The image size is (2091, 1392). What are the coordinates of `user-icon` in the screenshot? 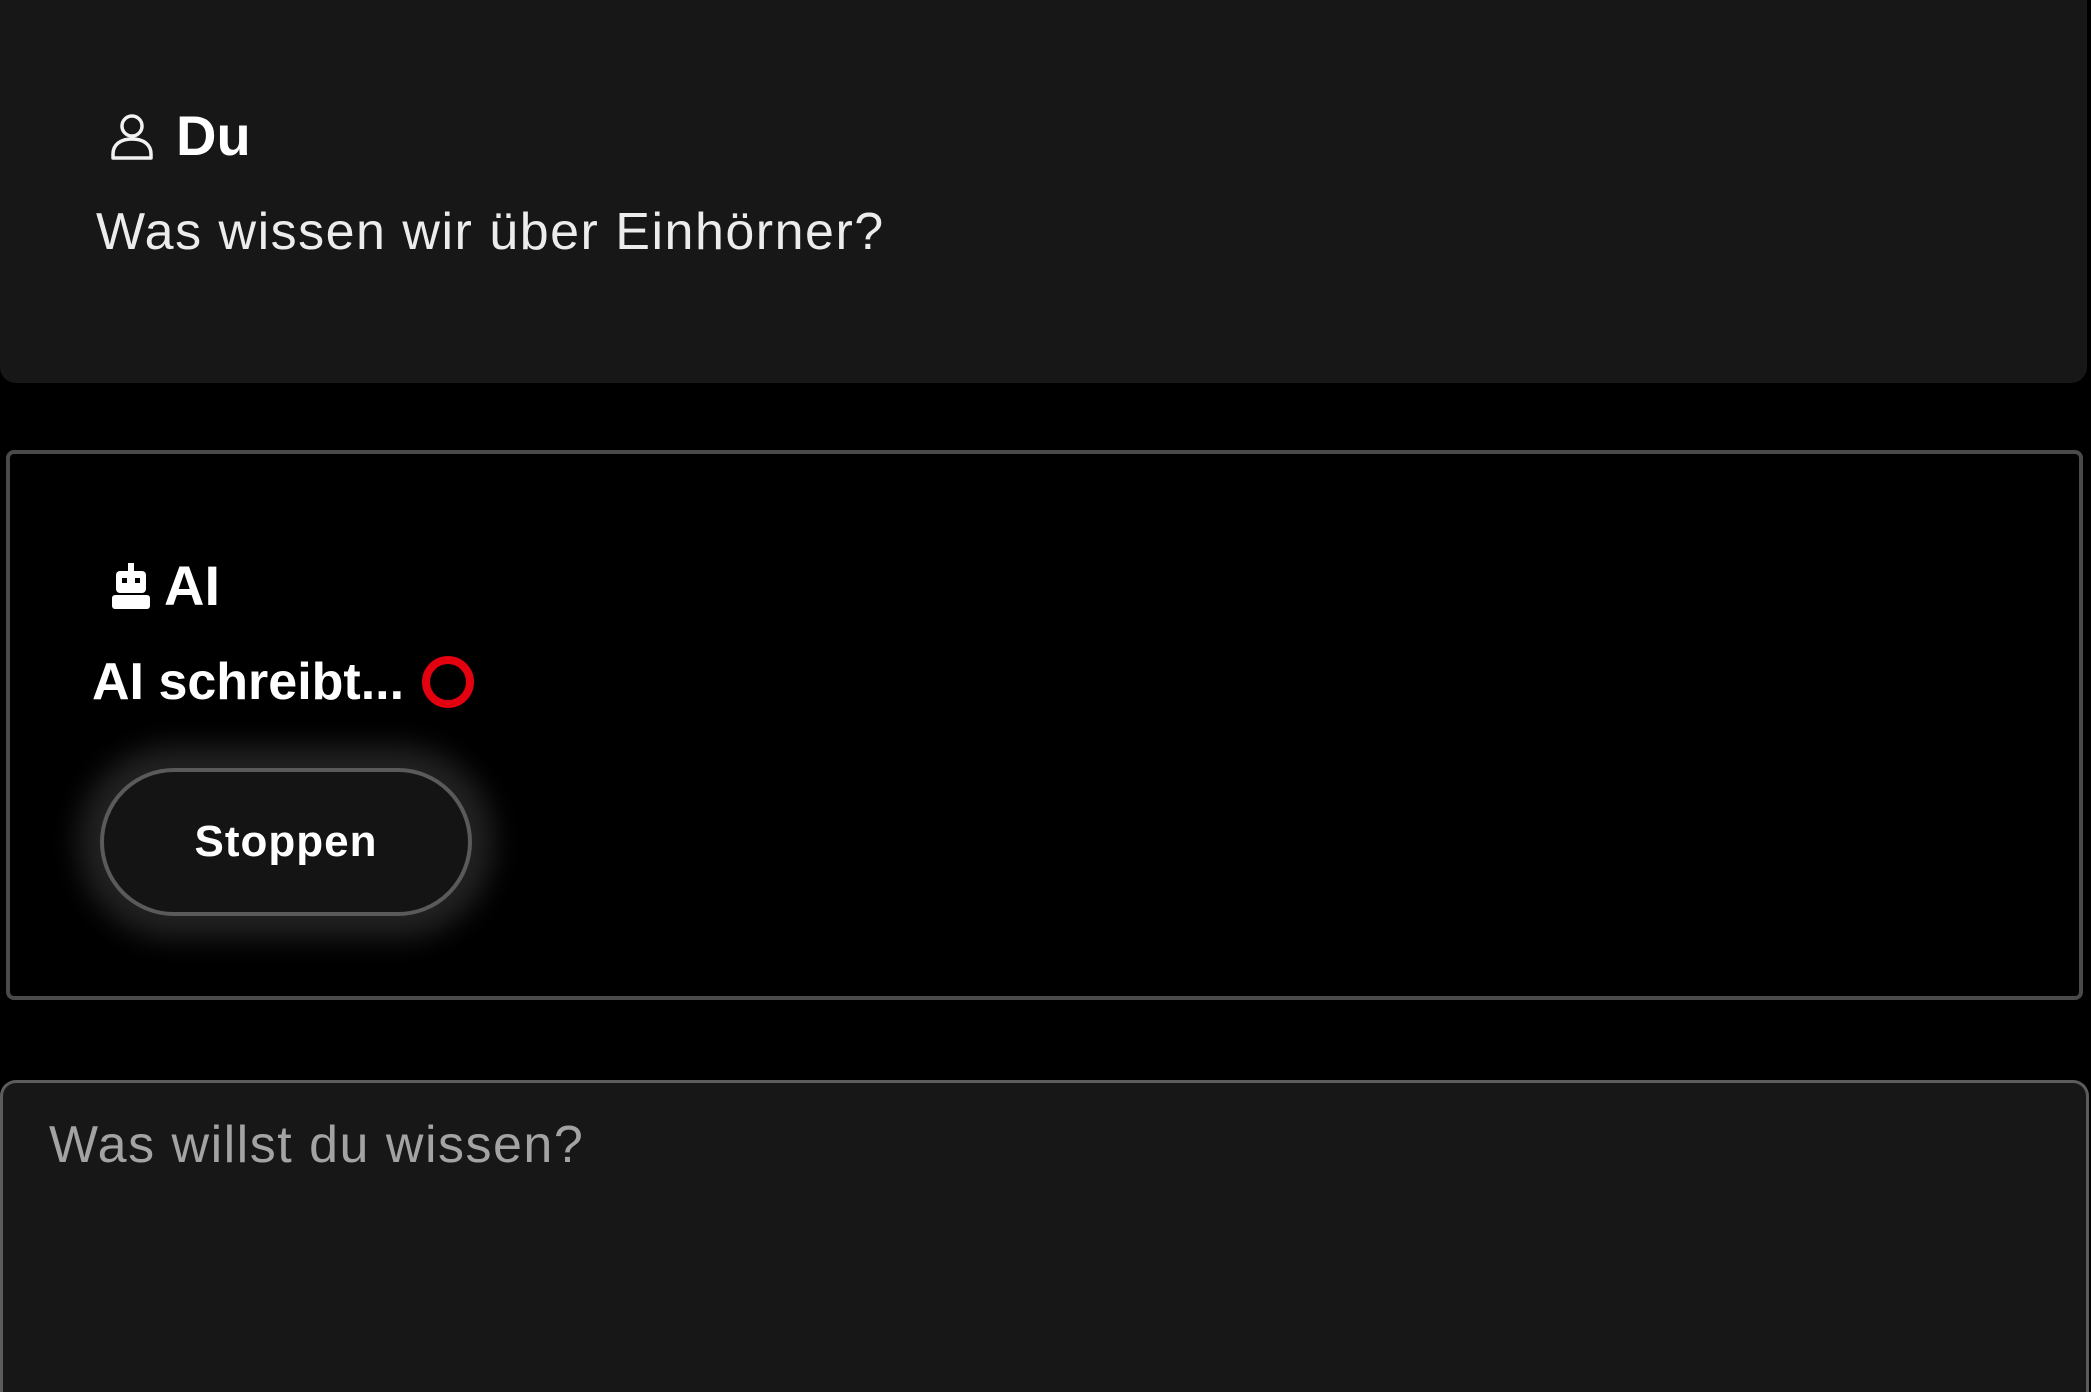 It's located at (132, 136).